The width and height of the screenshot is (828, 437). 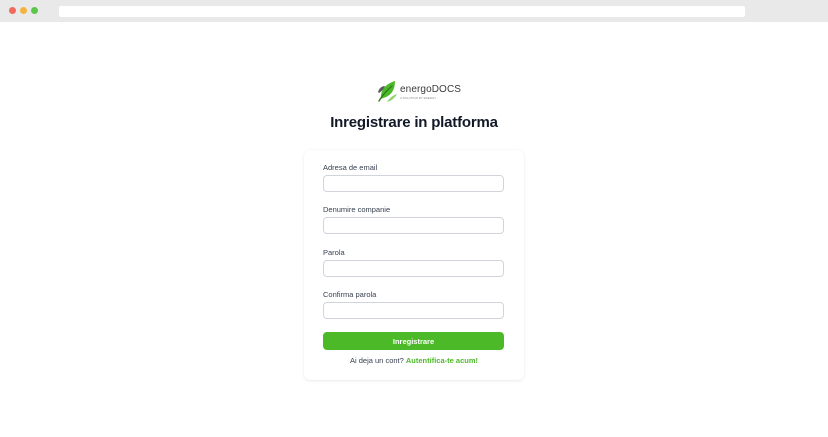 I want to click on brand-logo: energoDOCS A SOLUTION BY ENERGY, so click(x=420, y=92).